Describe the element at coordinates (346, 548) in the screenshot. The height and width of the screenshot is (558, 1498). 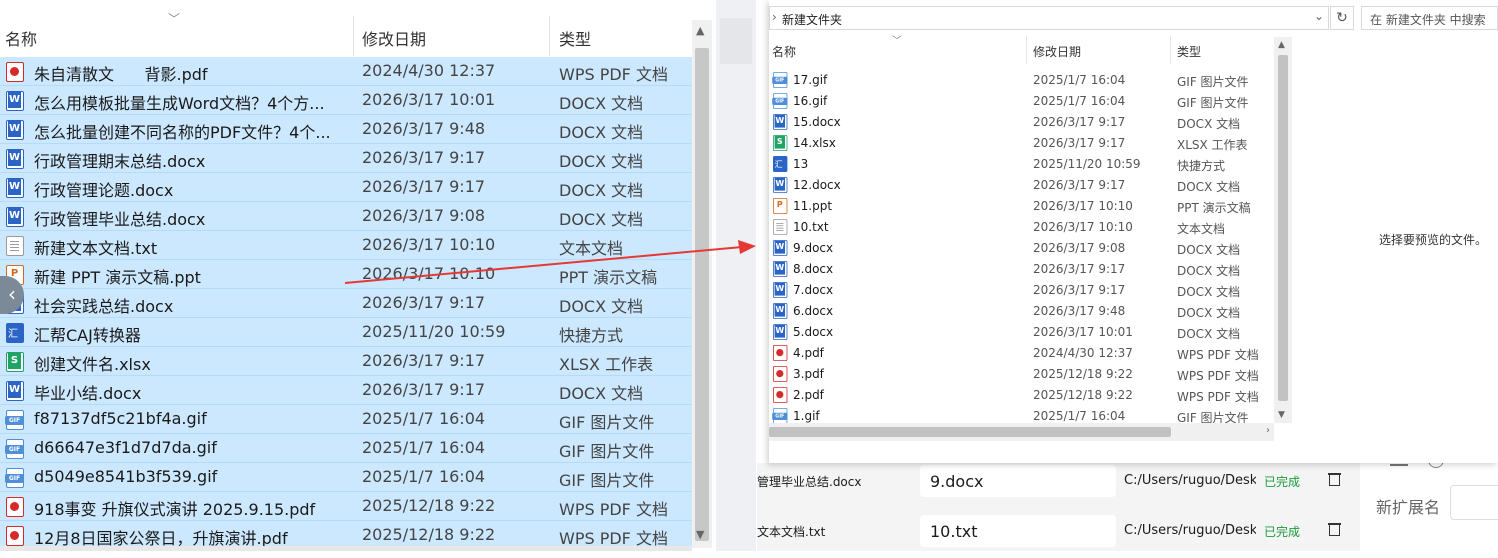
I see `left-horizontal-scrollbar` at that location.